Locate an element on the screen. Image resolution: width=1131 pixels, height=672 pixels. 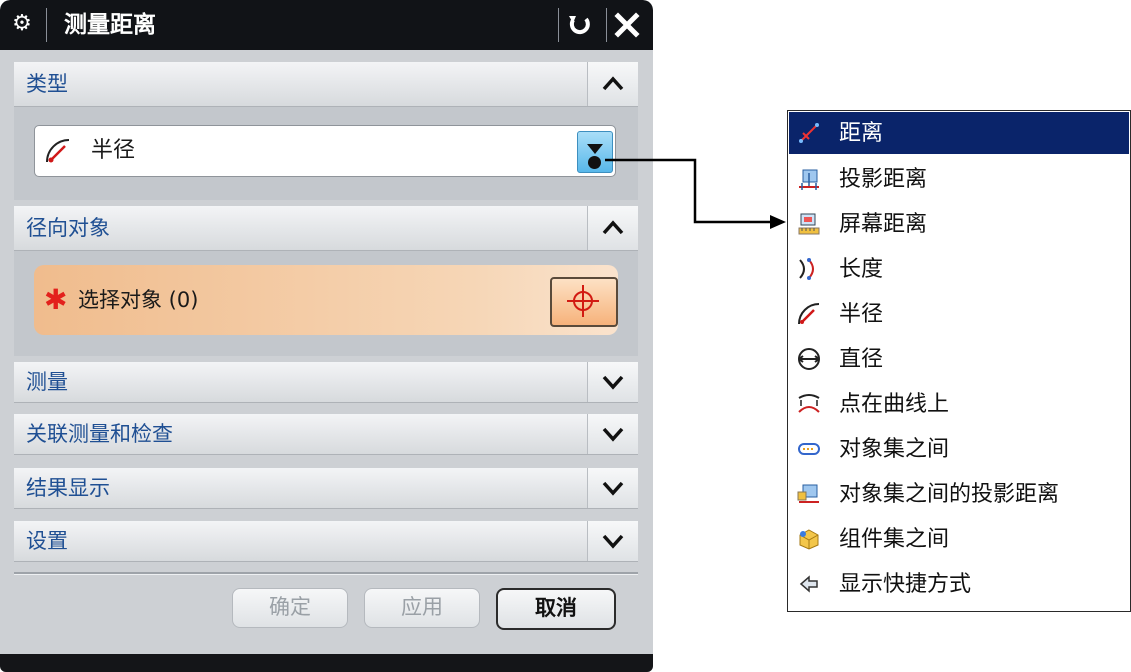
menu-item-label: 投影距离 is located at coordinates (883, 179).